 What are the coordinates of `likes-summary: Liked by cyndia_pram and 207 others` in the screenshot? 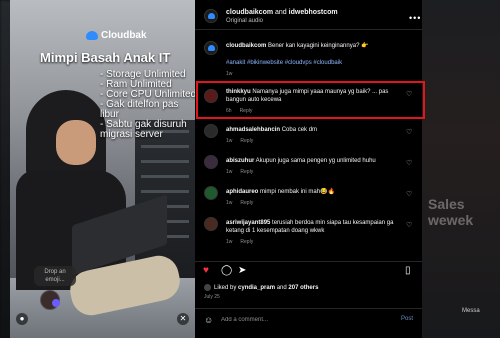 It's located at (261, 287).